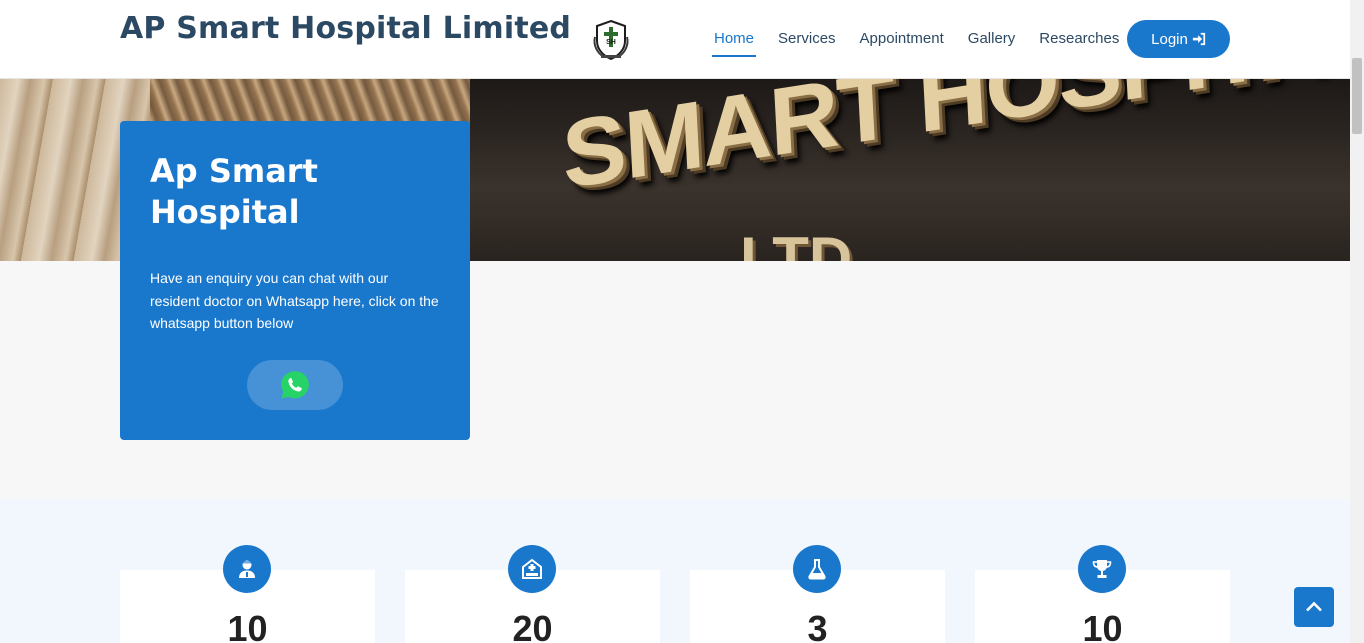 The image size is (1364, 643). I want to click on svg-text: SH, so click(611, 42).